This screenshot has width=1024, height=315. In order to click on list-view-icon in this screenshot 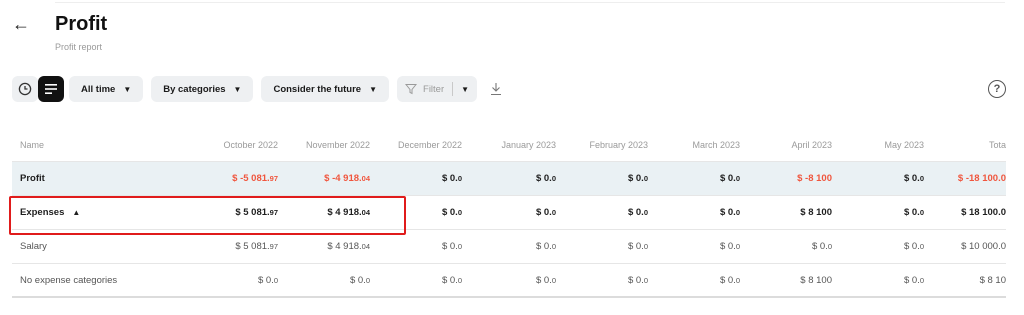, I will do `click(51, 89)`.